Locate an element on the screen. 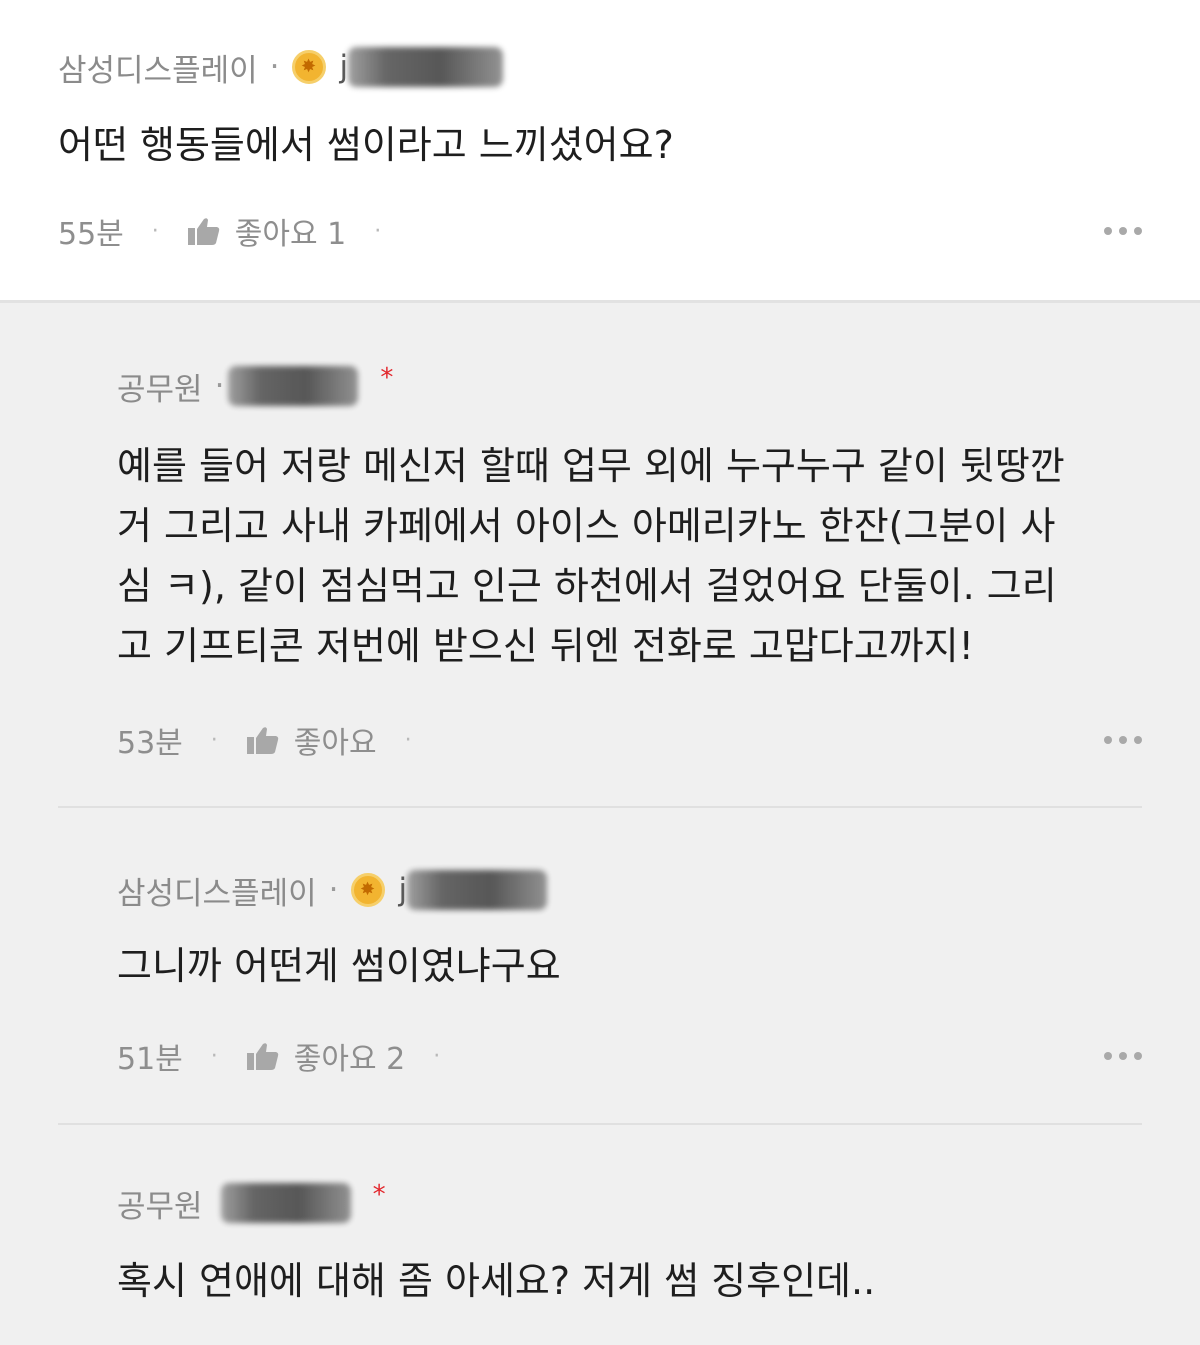 The width and height of the screenshot is (1200, 1345). comment-time: 53분 is located at coordinates (150, 743).